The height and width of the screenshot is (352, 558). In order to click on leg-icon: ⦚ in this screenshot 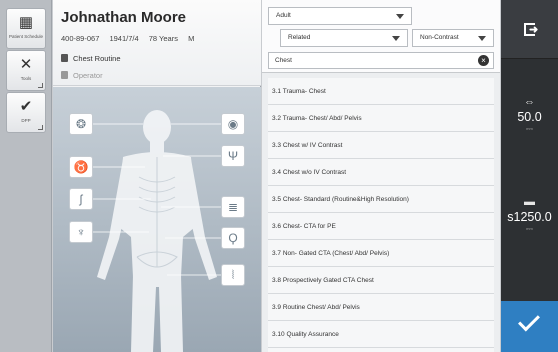, I will do `click(233, 275)`.